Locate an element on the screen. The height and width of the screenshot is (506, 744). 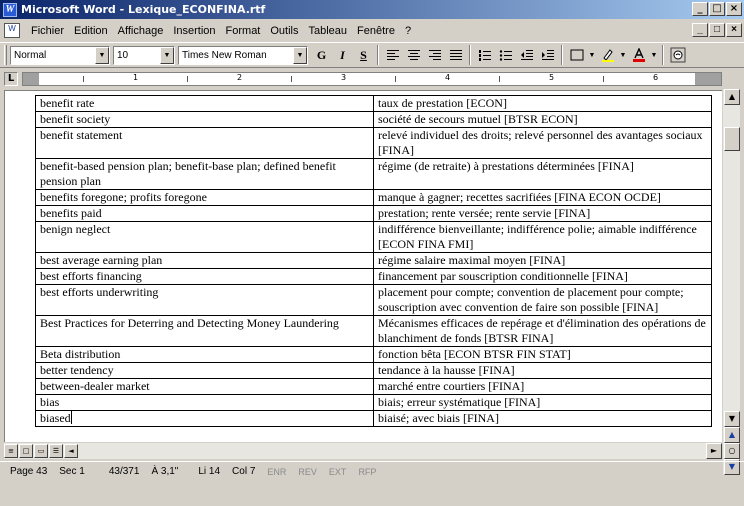
font-size-combo: 10 ▼ is located at coordinates (144, 55).